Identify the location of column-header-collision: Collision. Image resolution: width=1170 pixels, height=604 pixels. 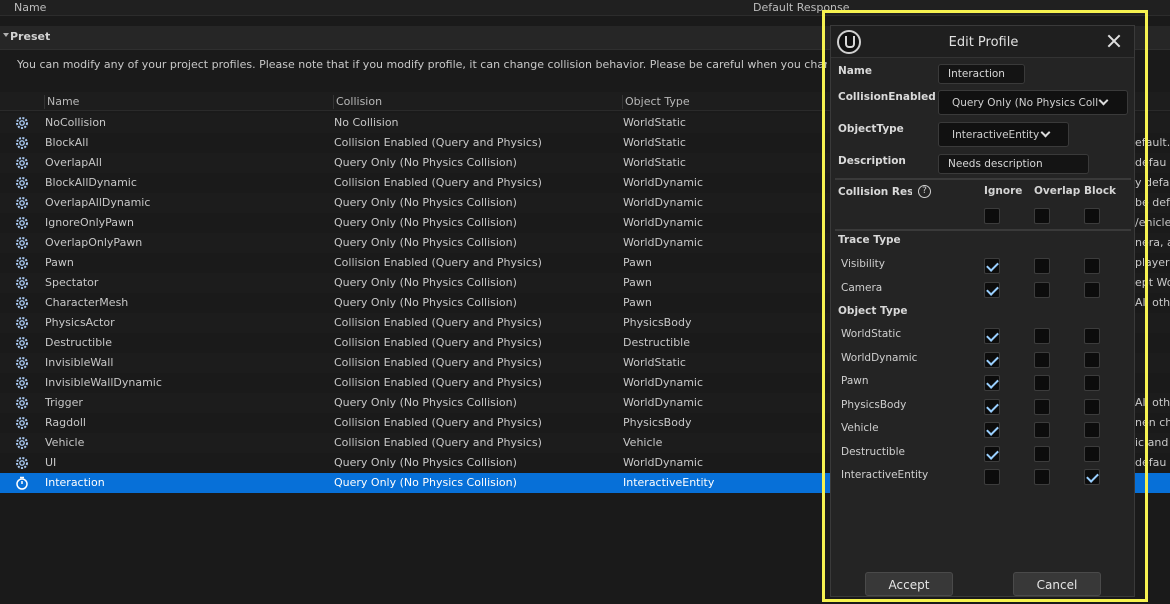
(357, 102).